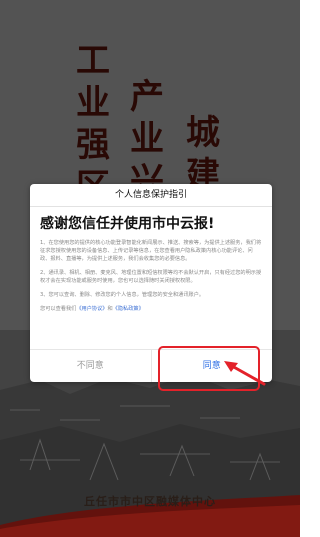 The image size is (320, 537). Describe the element at coordinates (122, 295) in the screenshot. I see `policy-paragraph-3: 3、您可以查询、删除、修改您的个人信息，管理您的安全和通讯账户。` at that location.